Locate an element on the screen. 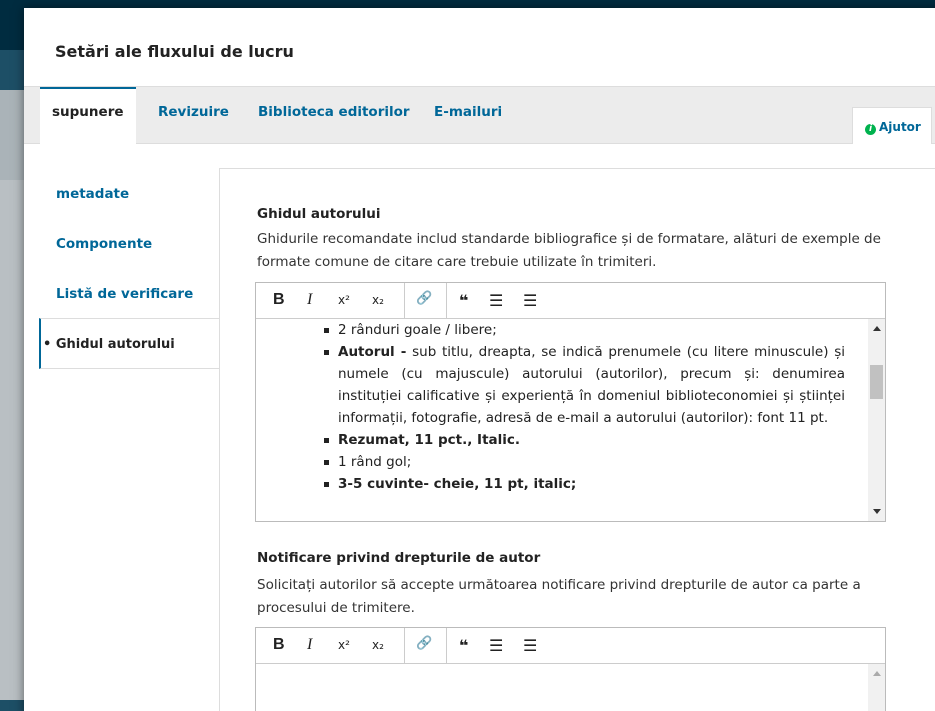  list-item: 2 rânduri goale / libere; is located at coordinates (584, 330).